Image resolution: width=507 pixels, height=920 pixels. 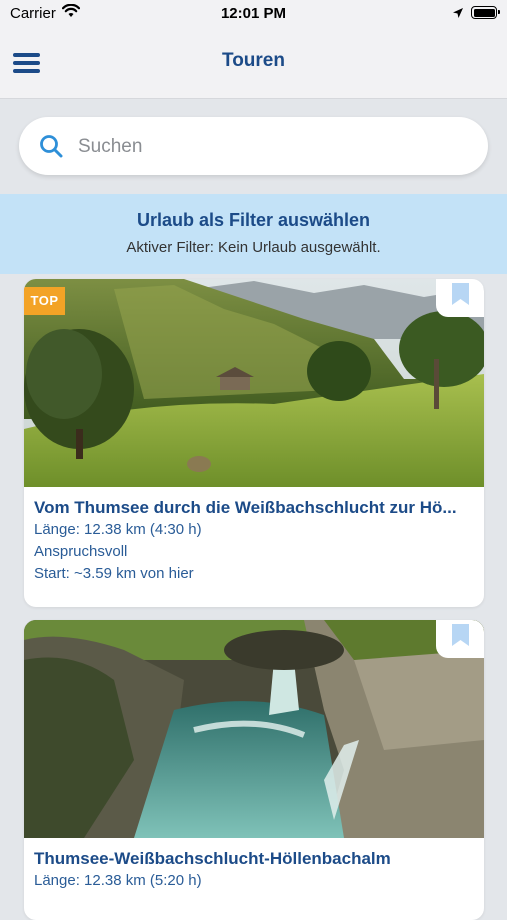 What do you see at coordinates (114, 573) in the screenshot?
I see `tour-start-distance: Start: ~3.59 km von hier` at bounding box center [114, 573].